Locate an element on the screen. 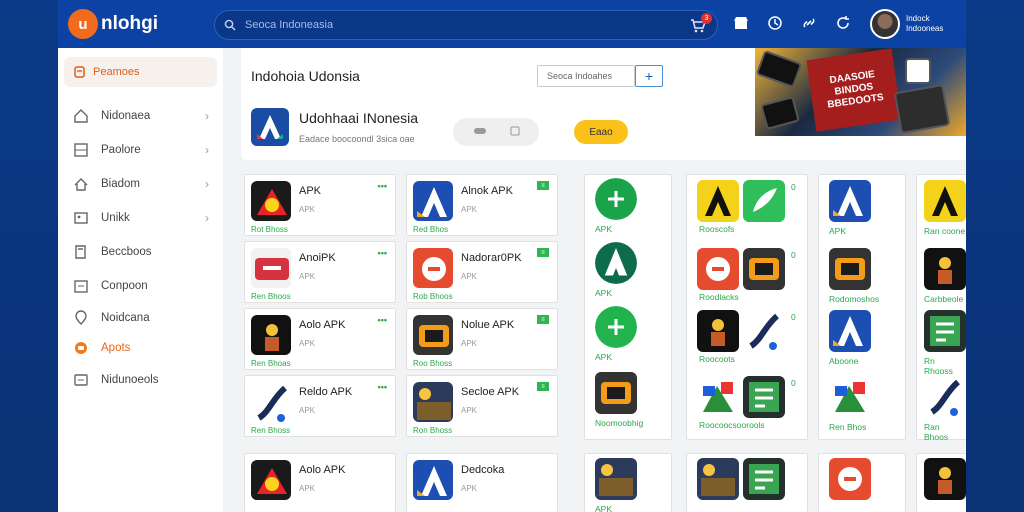  app-card: APK APK Rot Bhoss ••• is located at coordinates (320, 205).